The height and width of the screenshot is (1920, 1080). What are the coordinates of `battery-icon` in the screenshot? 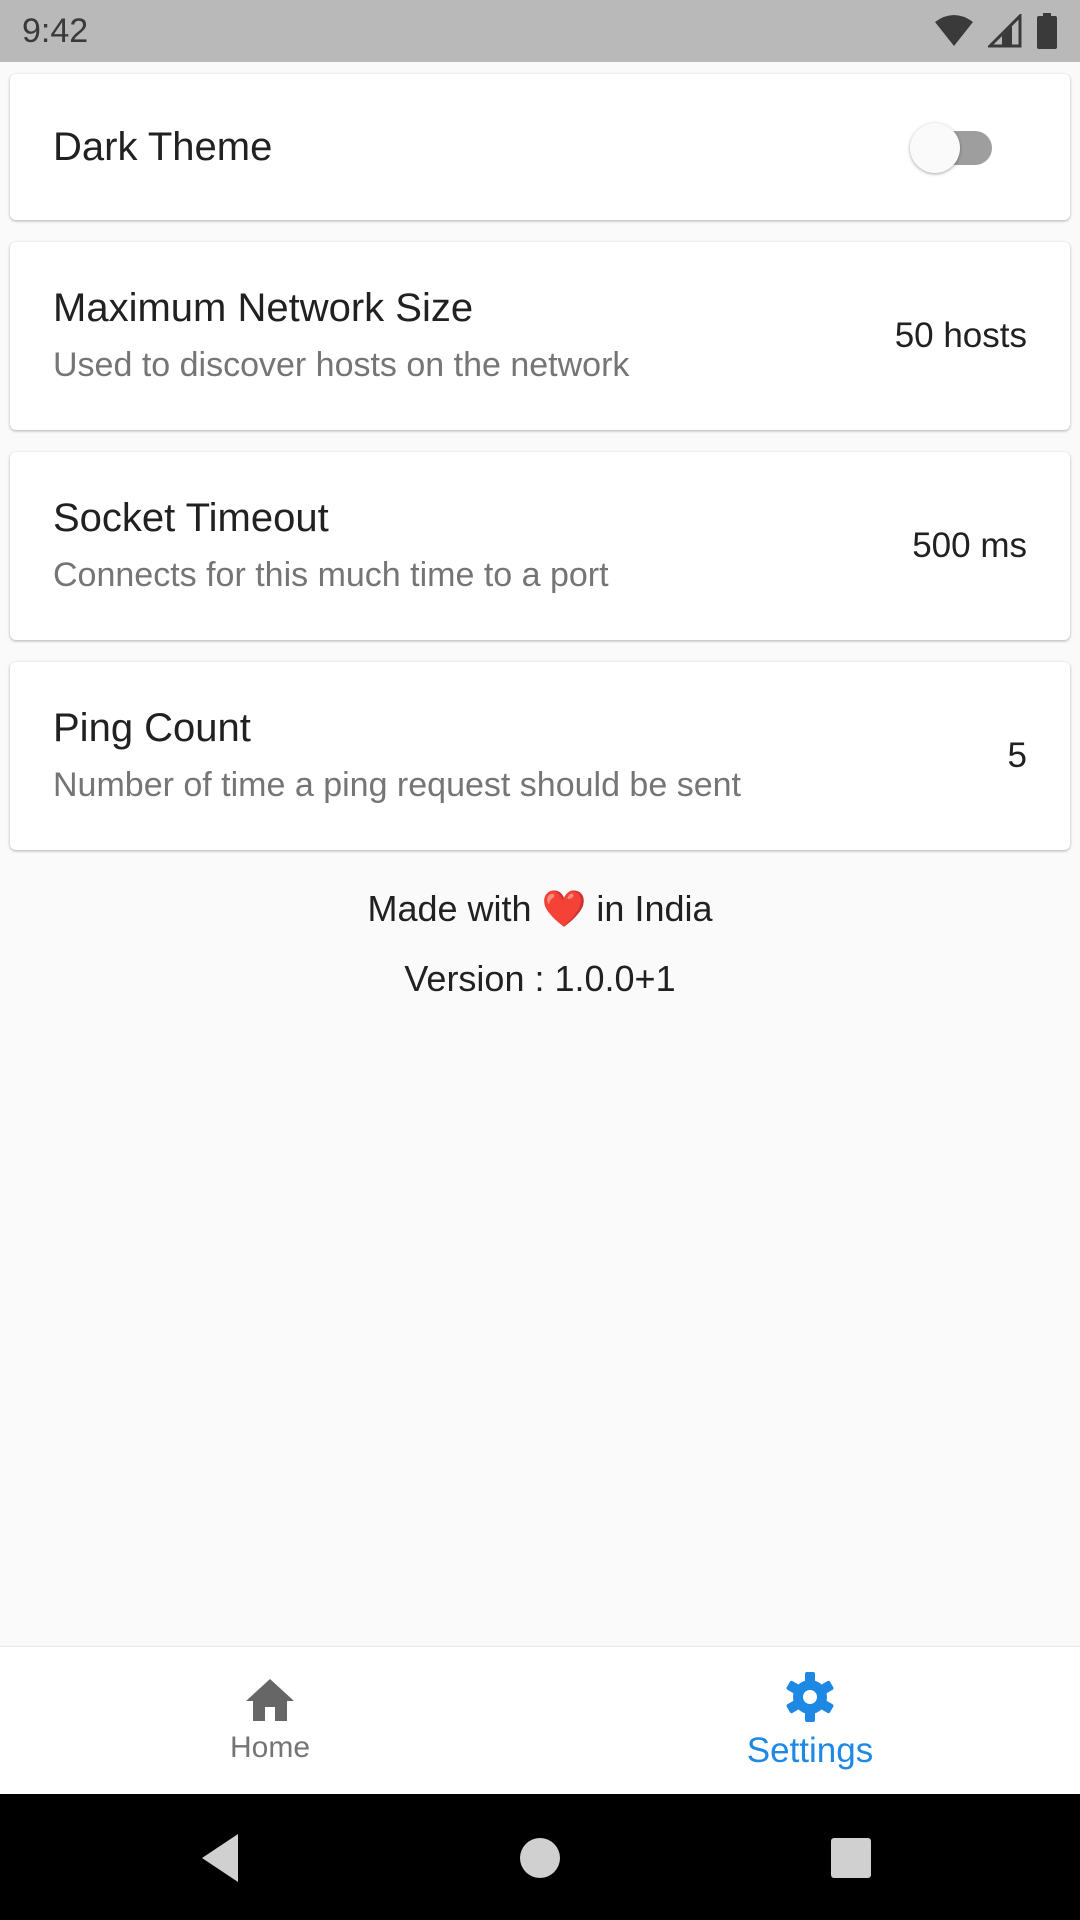 It's located at (1047, 31).